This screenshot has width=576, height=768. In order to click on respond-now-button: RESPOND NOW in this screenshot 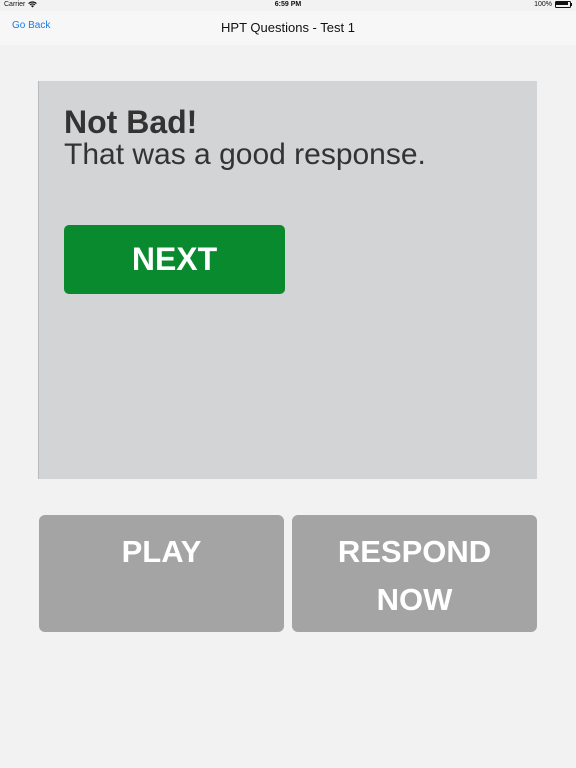, I will do `click(414, 573)`.